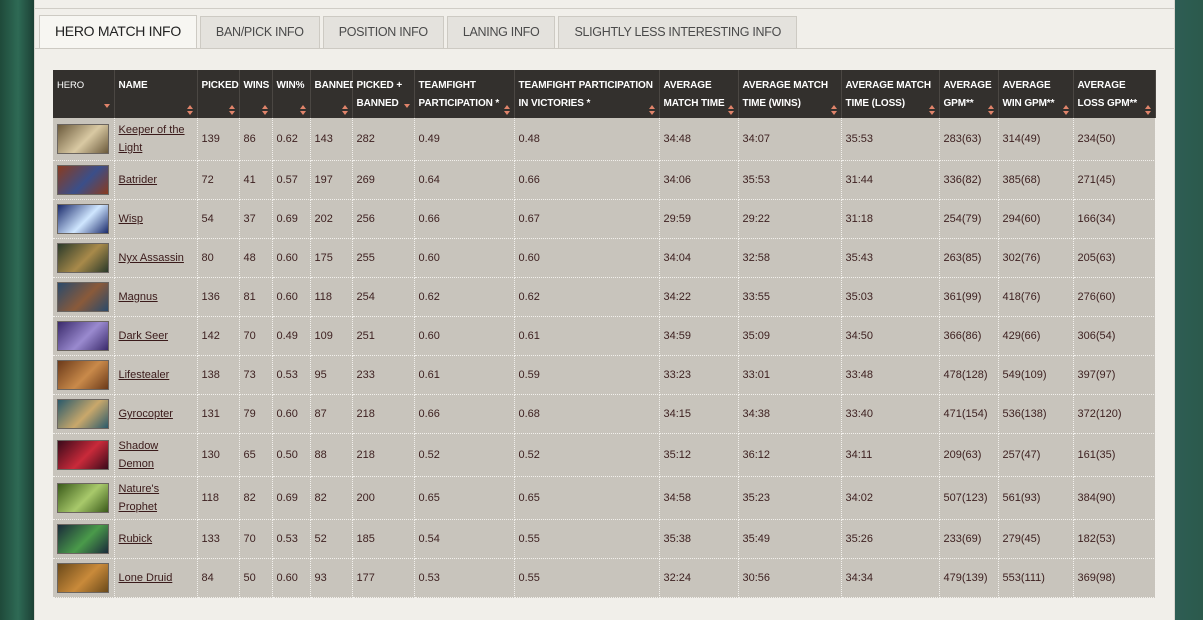 The height and width of the screenshot is (620, 1203). What do you see at coordinates (139, 498) in the screenshot?
I see `hero-name-link: Nature's Prophet` at bounding box center [139, 498].